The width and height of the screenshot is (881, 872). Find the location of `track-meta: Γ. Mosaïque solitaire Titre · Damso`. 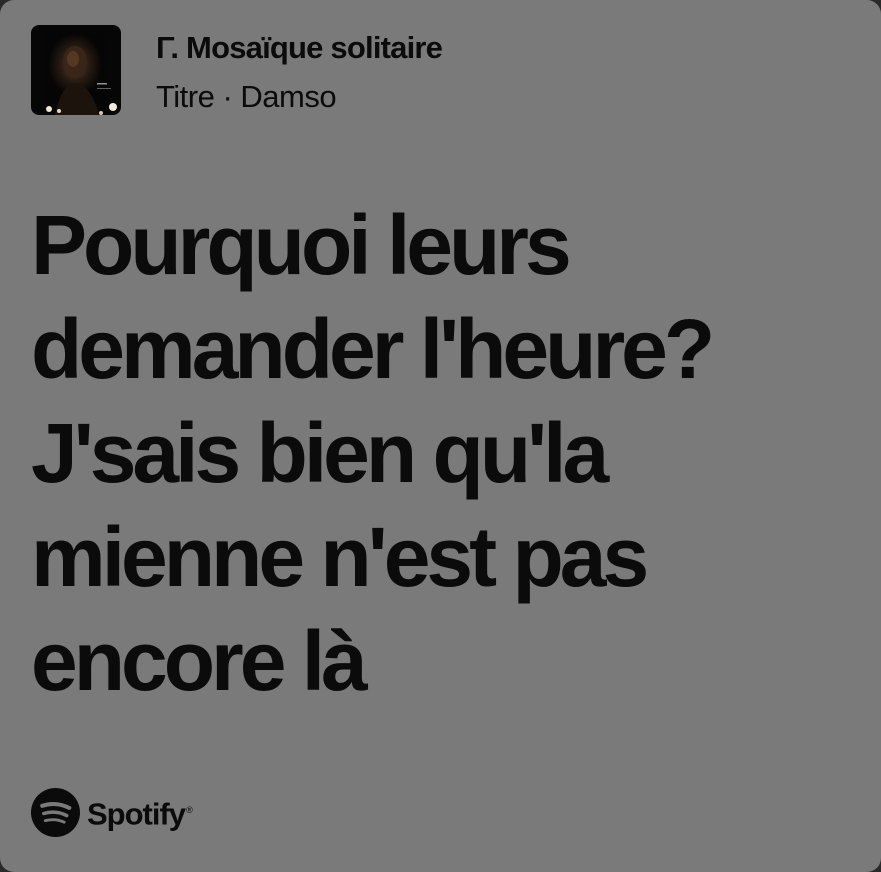

track-meta: Γ. Mosaïque solitaire Titre · Damso is located at coordinates (299, 70).